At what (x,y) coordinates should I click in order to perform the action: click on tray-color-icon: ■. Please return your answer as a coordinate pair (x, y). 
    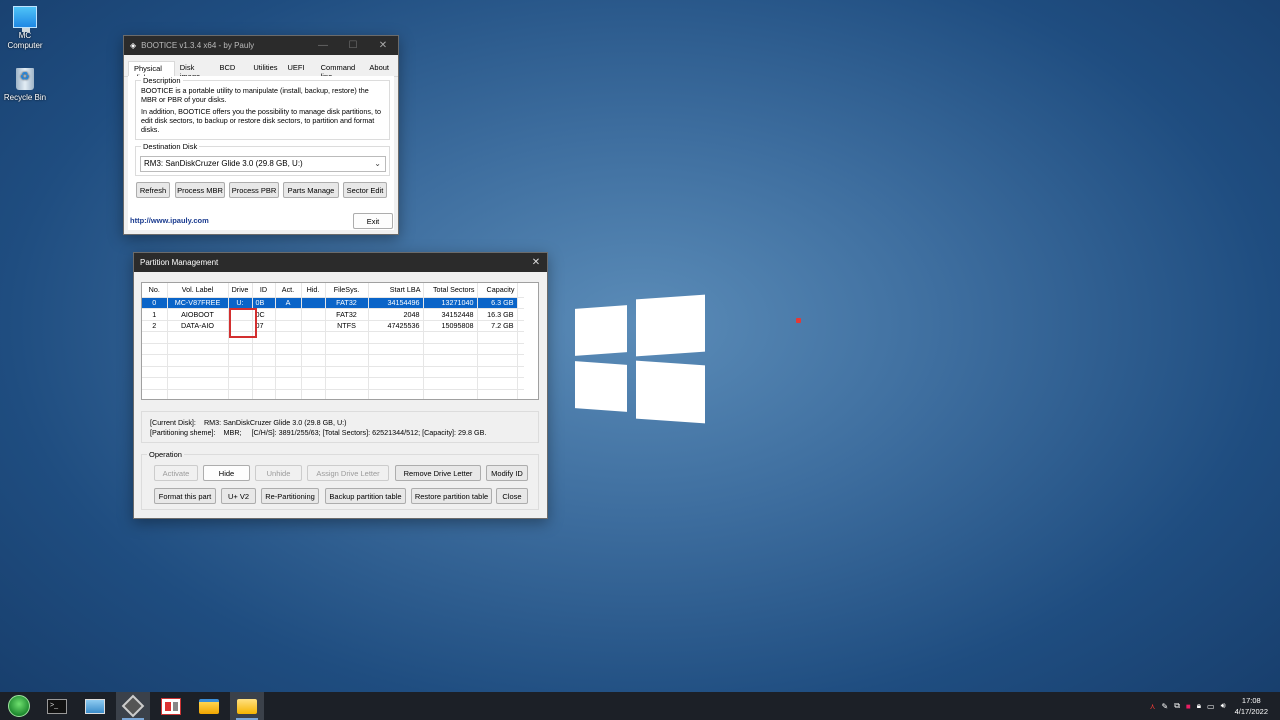
    Looking at the image, I should click on (1188, 706).